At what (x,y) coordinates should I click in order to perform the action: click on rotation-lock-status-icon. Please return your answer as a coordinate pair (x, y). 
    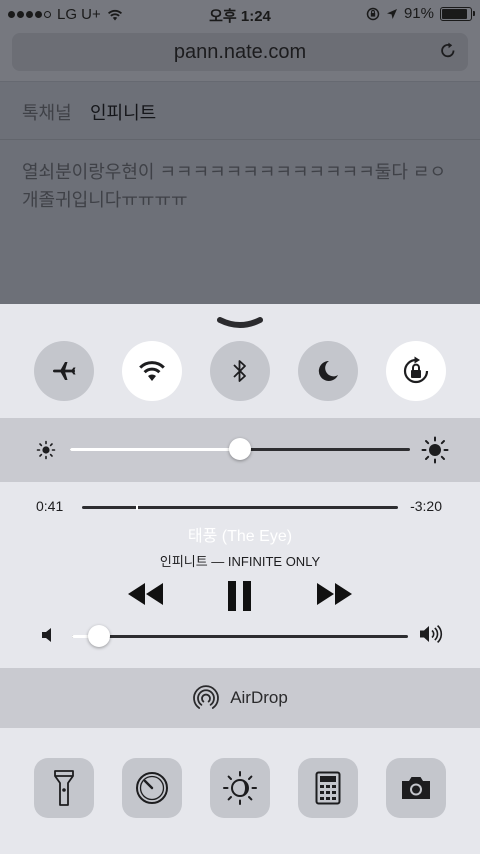
    Looking at the image, I should click on (373, 13).